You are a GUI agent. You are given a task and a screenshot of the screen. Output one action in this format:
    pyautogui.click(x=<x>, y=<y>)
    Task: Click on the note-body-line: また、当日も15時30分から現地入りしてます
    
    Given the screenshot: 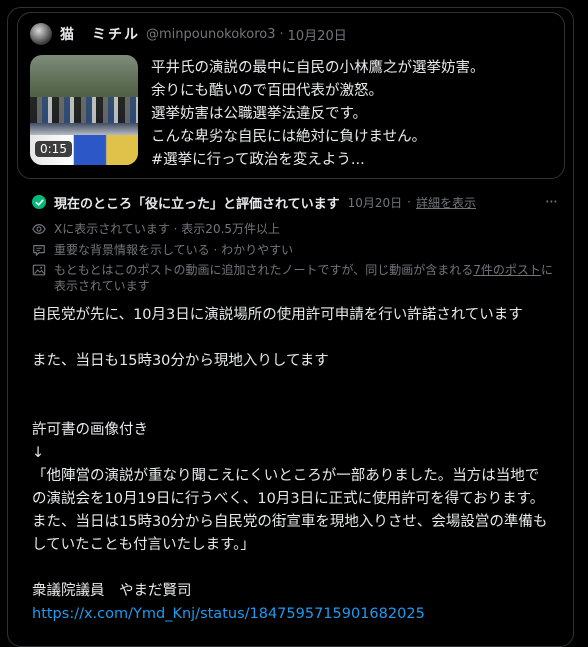 What is the action you would take?
    pyautogui.click(x=180, y=361)
    